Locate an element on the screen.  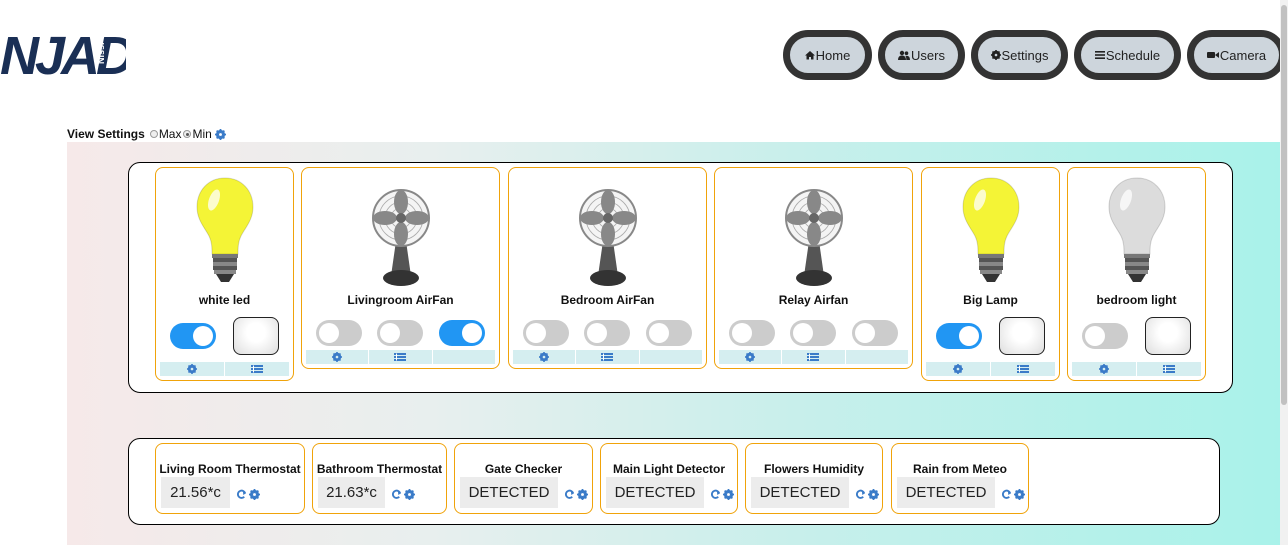
sensor-card: Bathroom Thermostat 21.63*c is located at coordinates (379, 478).